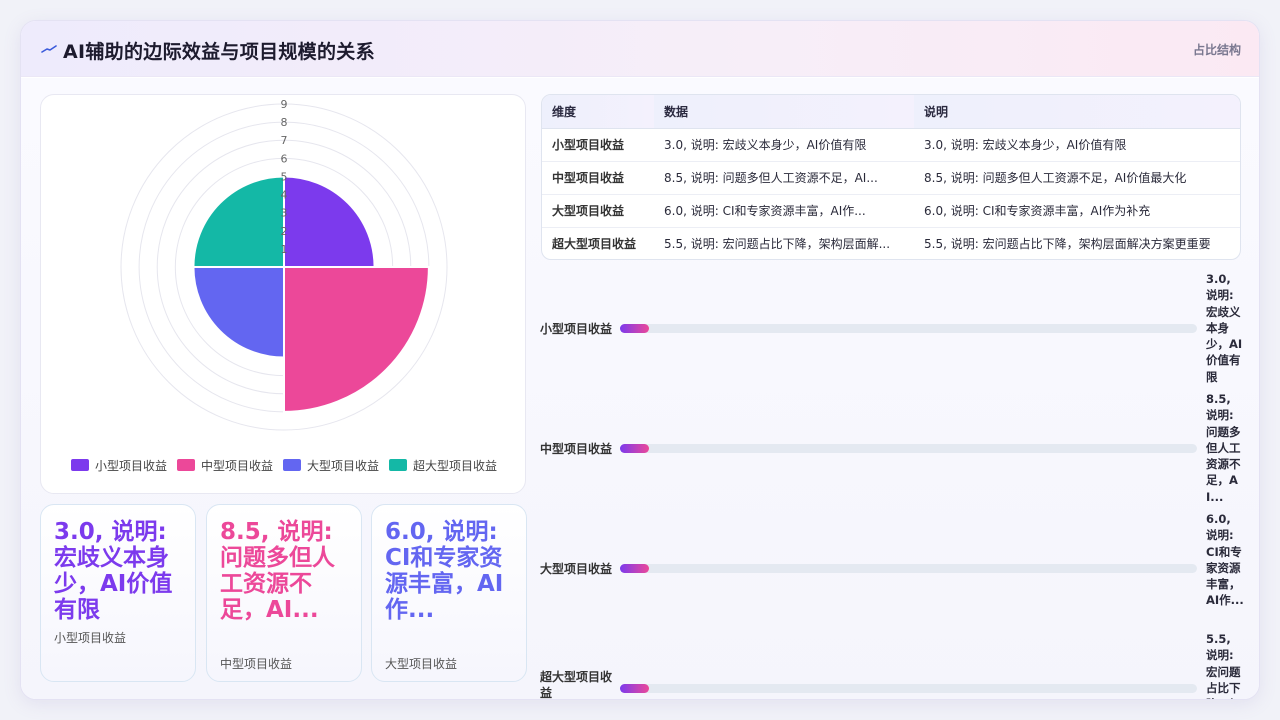  I want to click on bar-label: 小型项目收益, so click(576, 329).